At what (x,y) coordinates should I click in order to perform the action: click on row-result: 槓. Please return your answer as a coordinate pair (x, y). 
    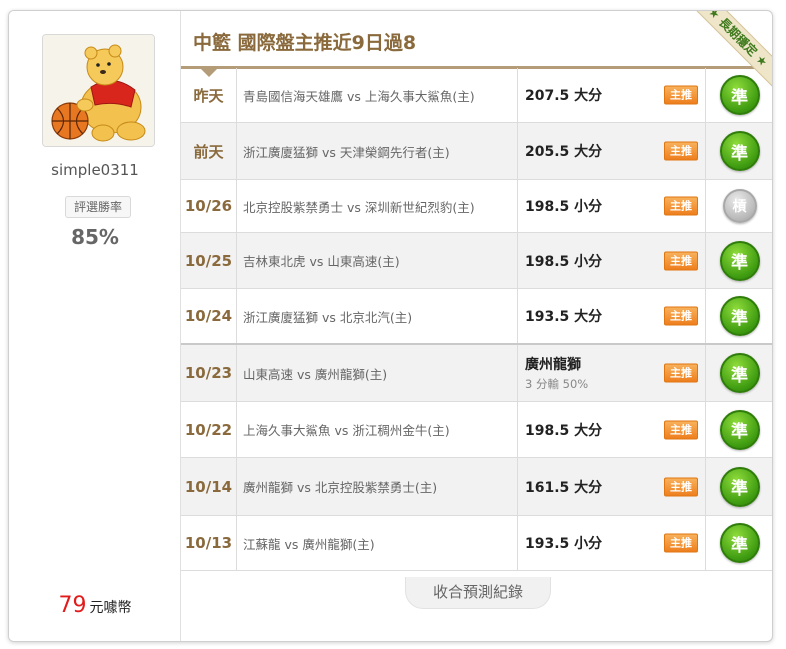
    Looking at the image, I should click on (739, 206).